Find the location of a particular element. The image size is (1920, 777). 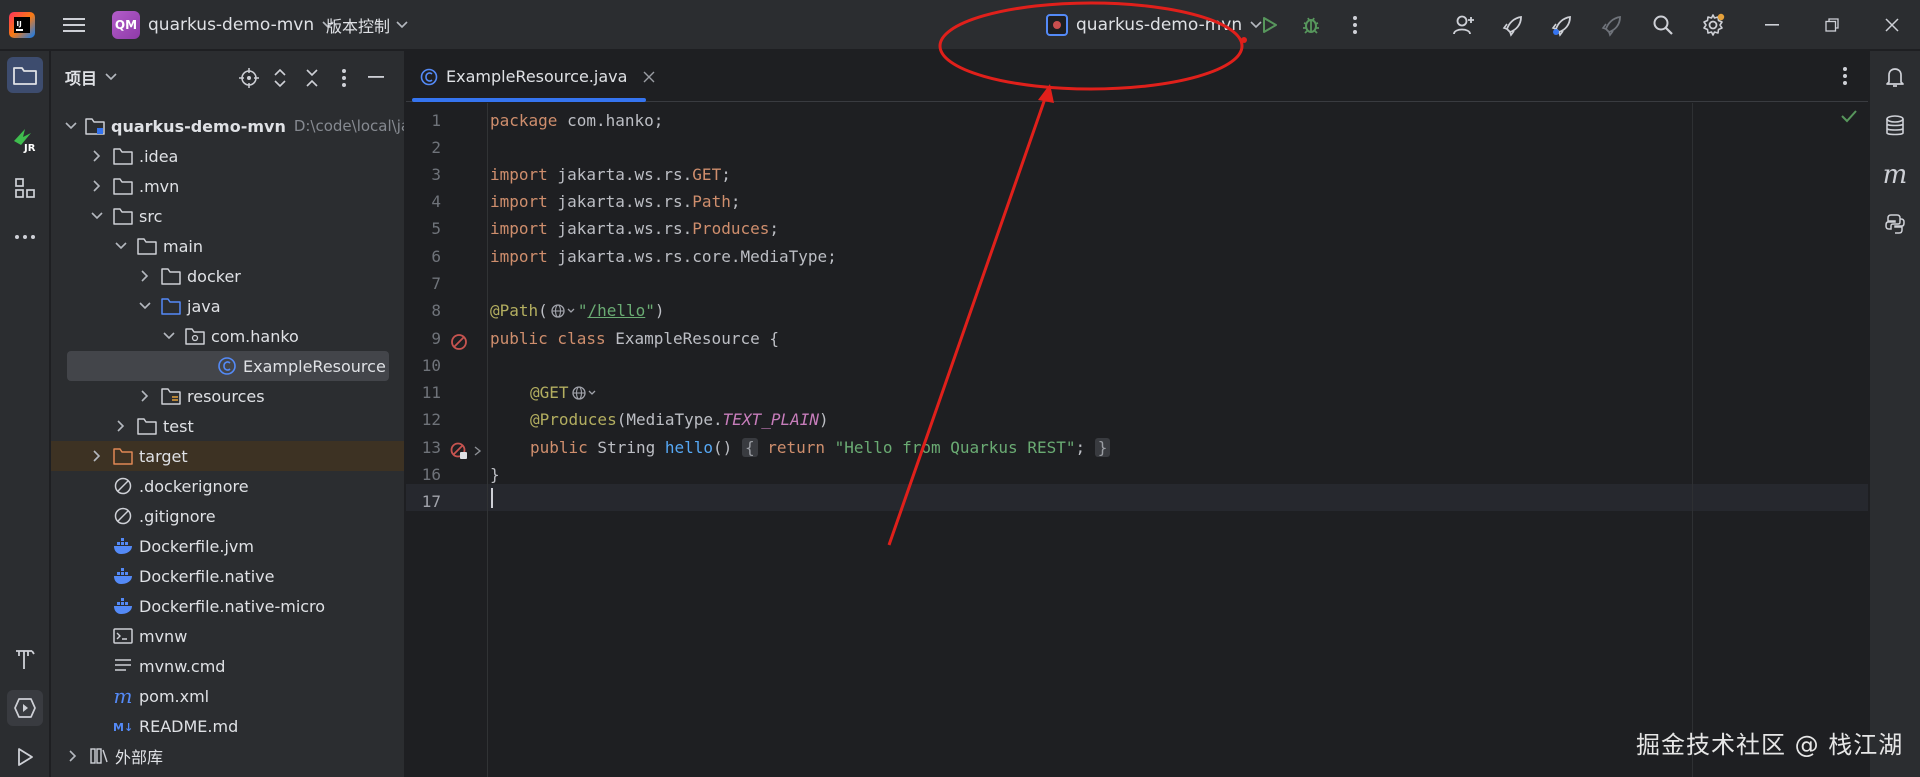

main-menu-icon is located at coordinates (74, 25).